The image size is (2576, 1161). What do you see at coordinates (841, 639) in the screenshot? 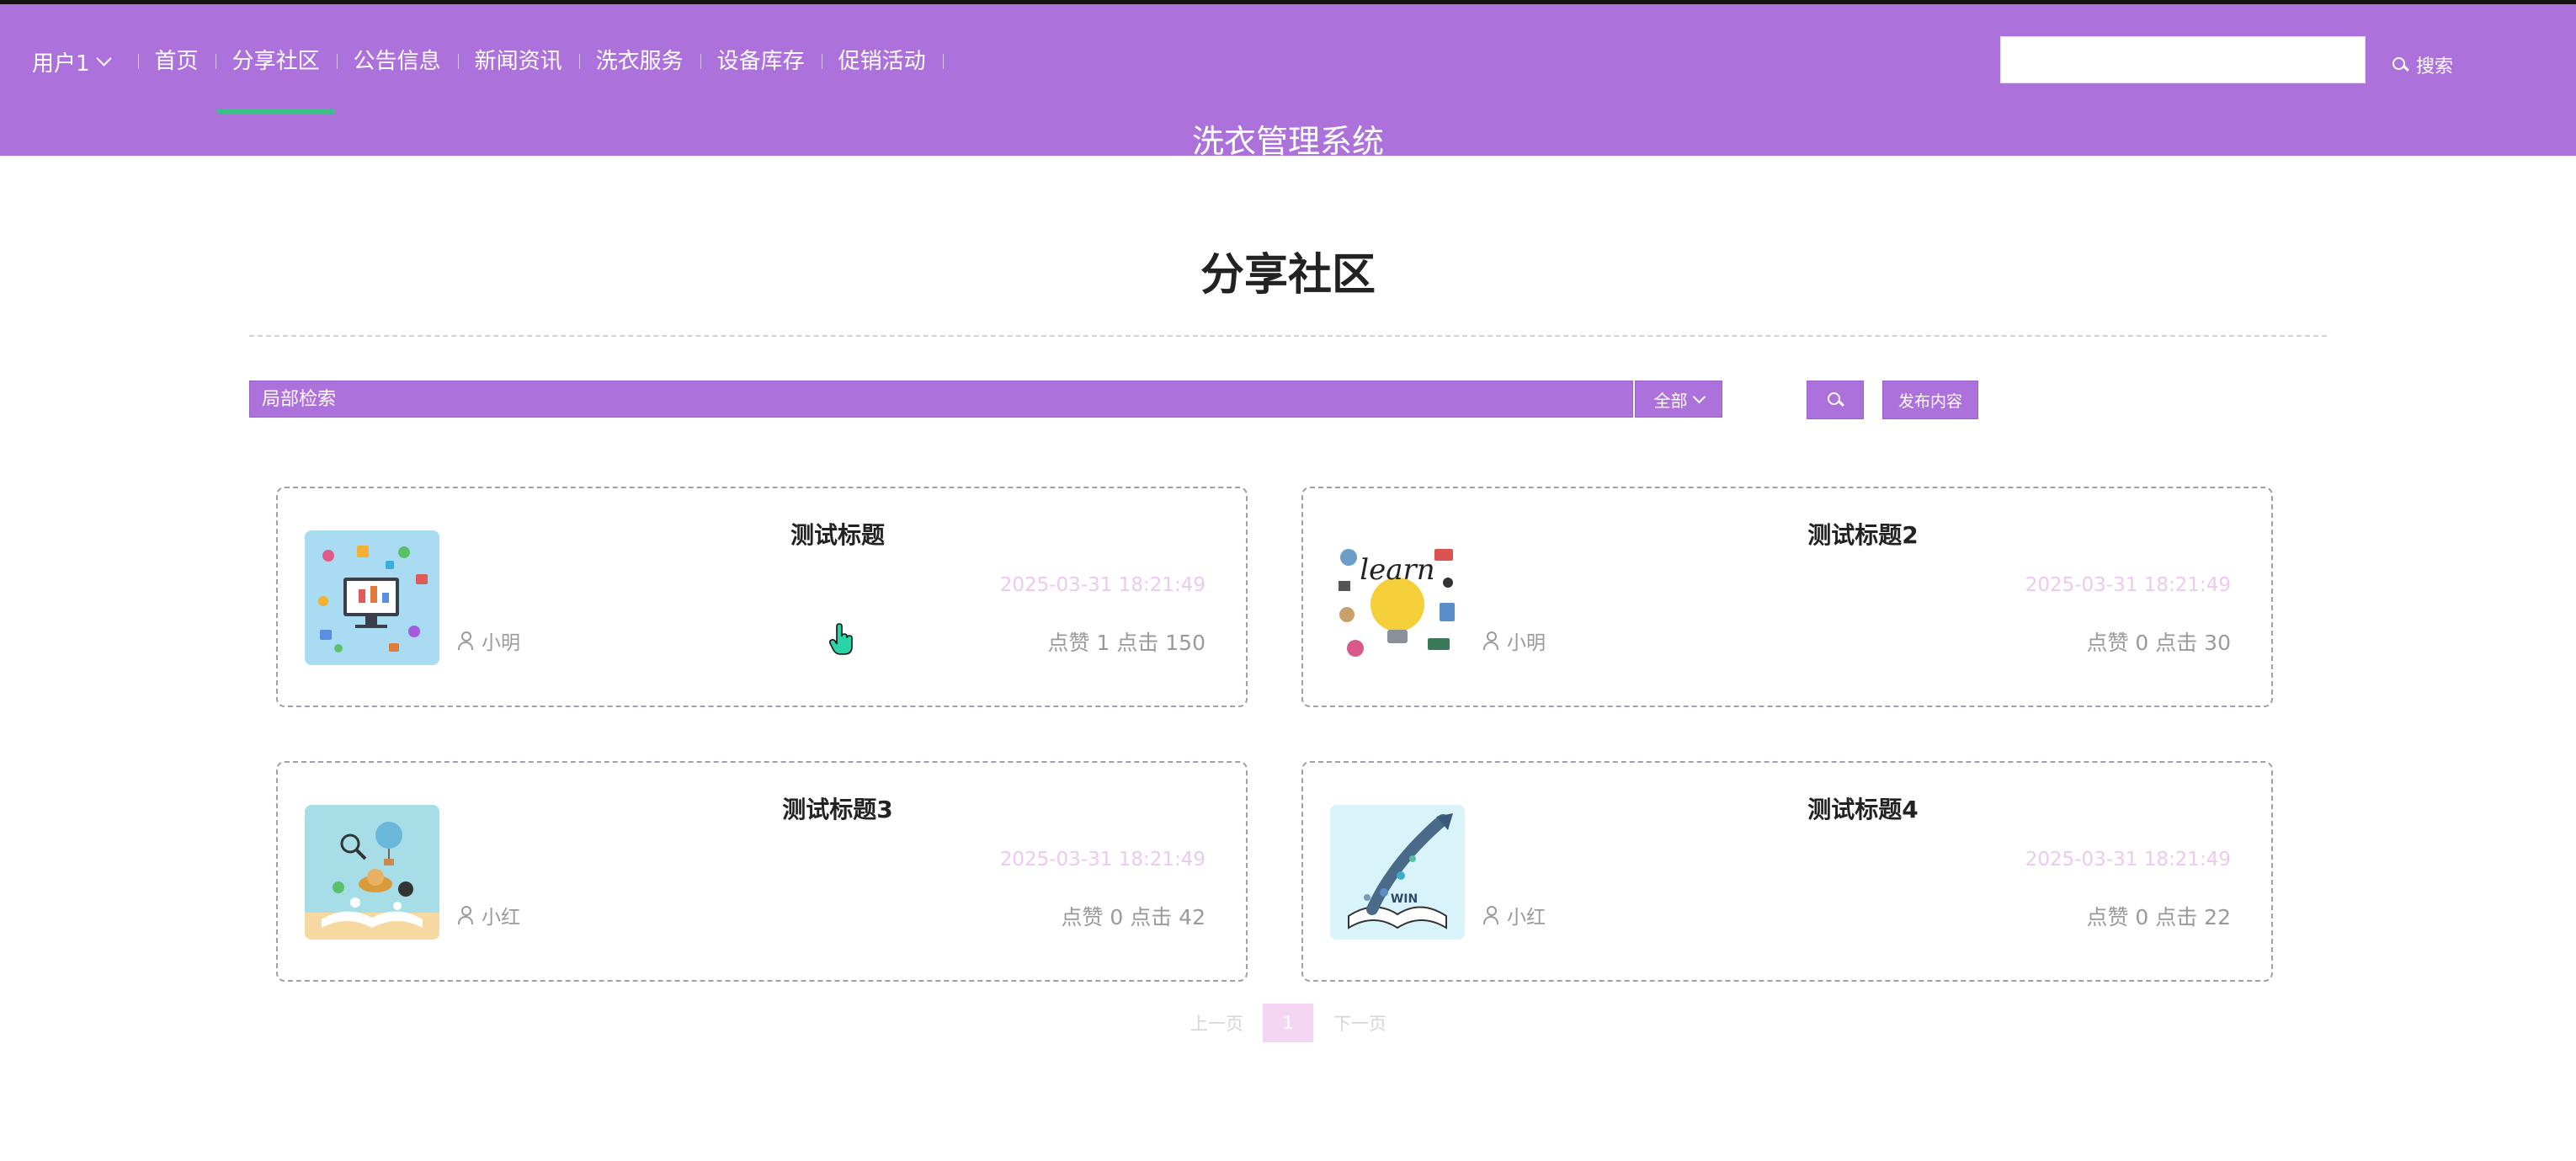
I see `hand-pointer-cursor-icon` at bounding box center [841, 639].